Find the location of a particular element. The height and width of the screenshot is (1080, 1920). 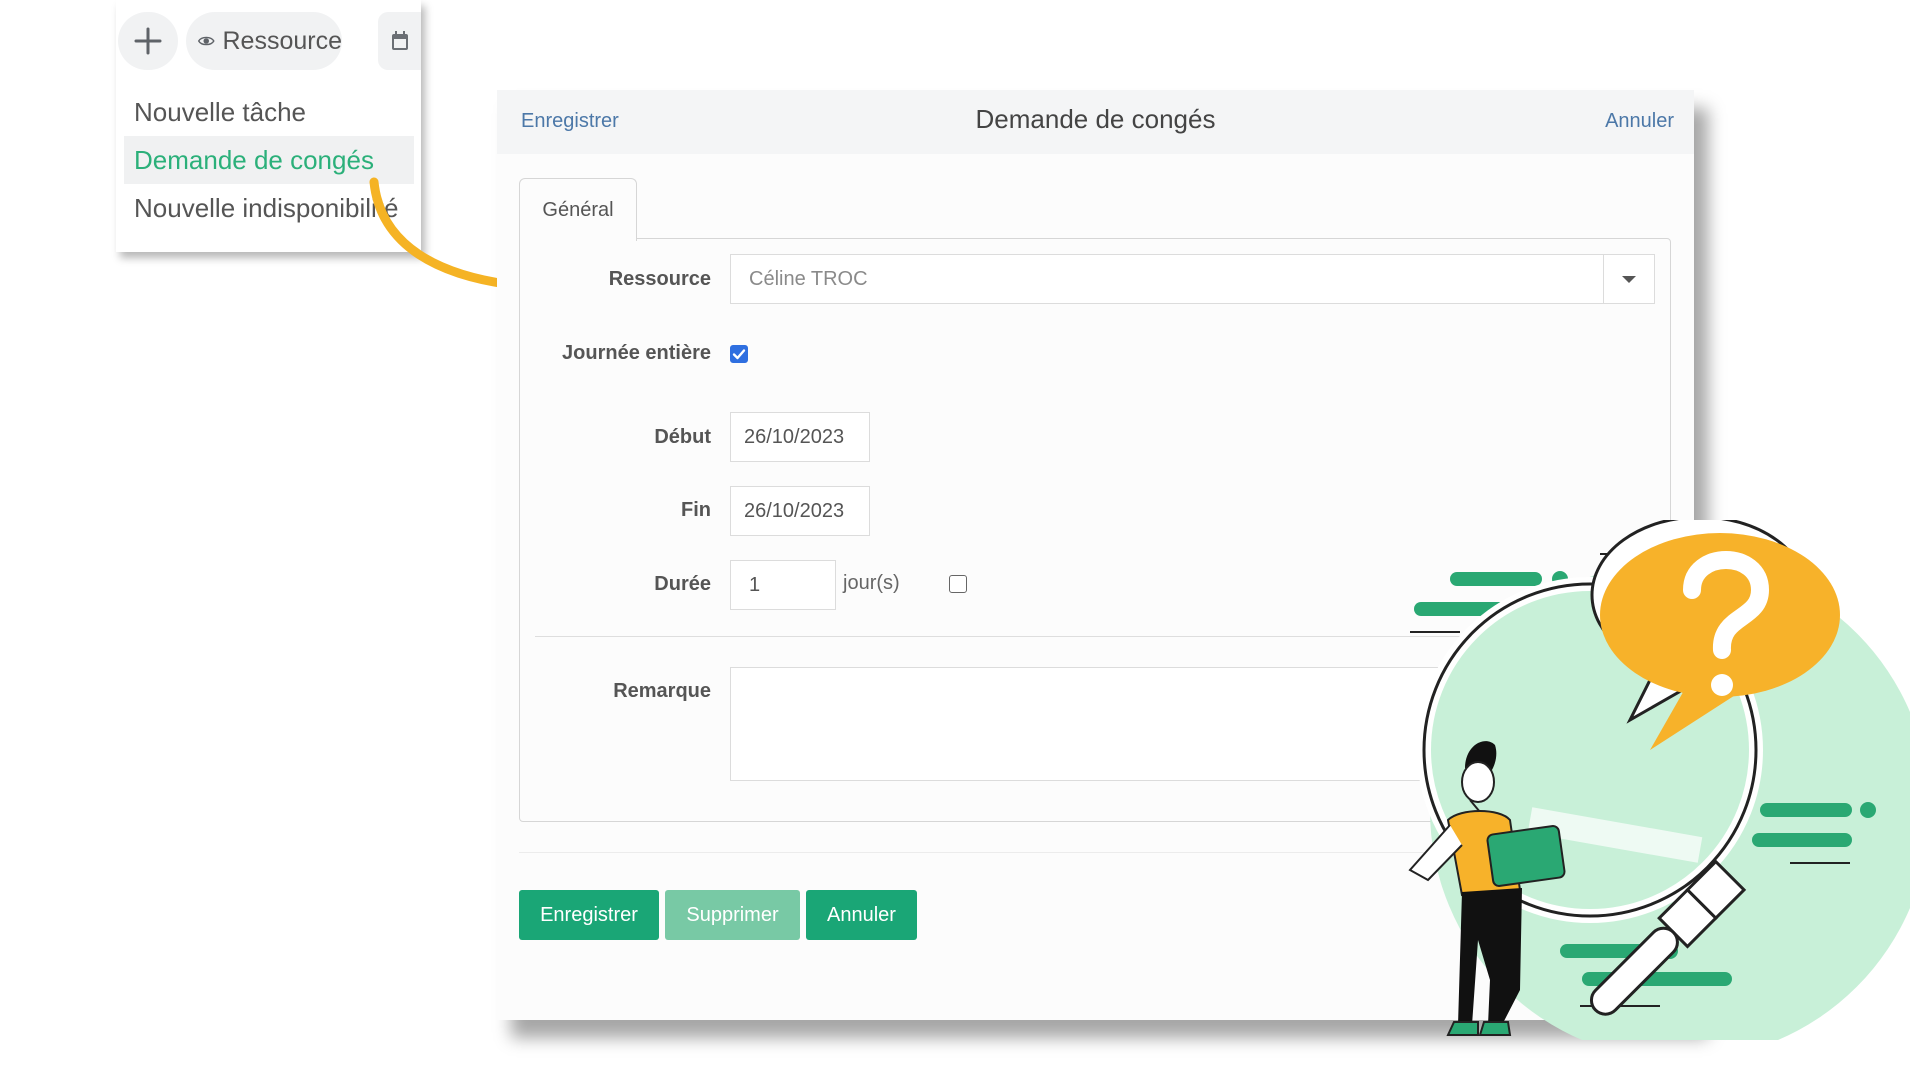

plus-icon is located at coordinates (148, 41).